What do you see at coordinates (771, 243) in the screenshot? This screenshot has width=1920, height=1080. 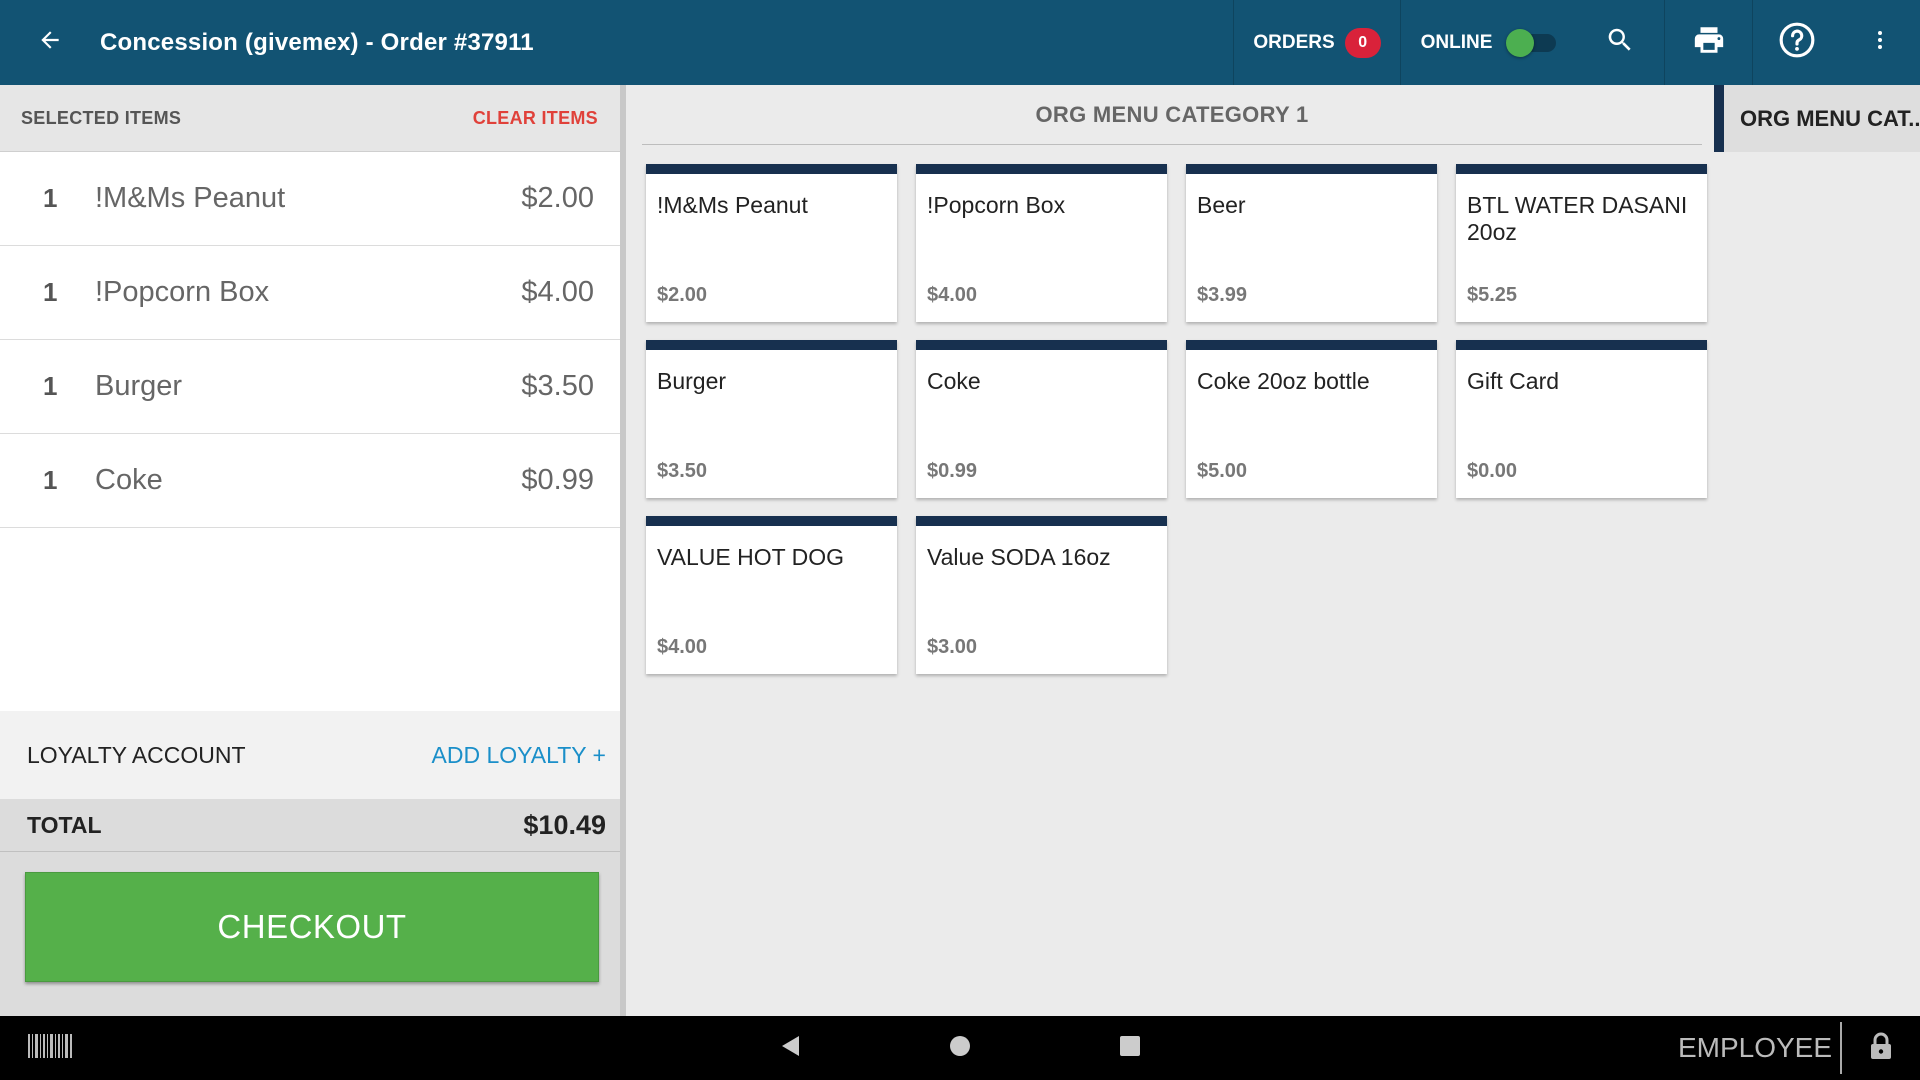 I see `product-card: !M&Ms Peanut $2.00` at bounding box center [771, 243].